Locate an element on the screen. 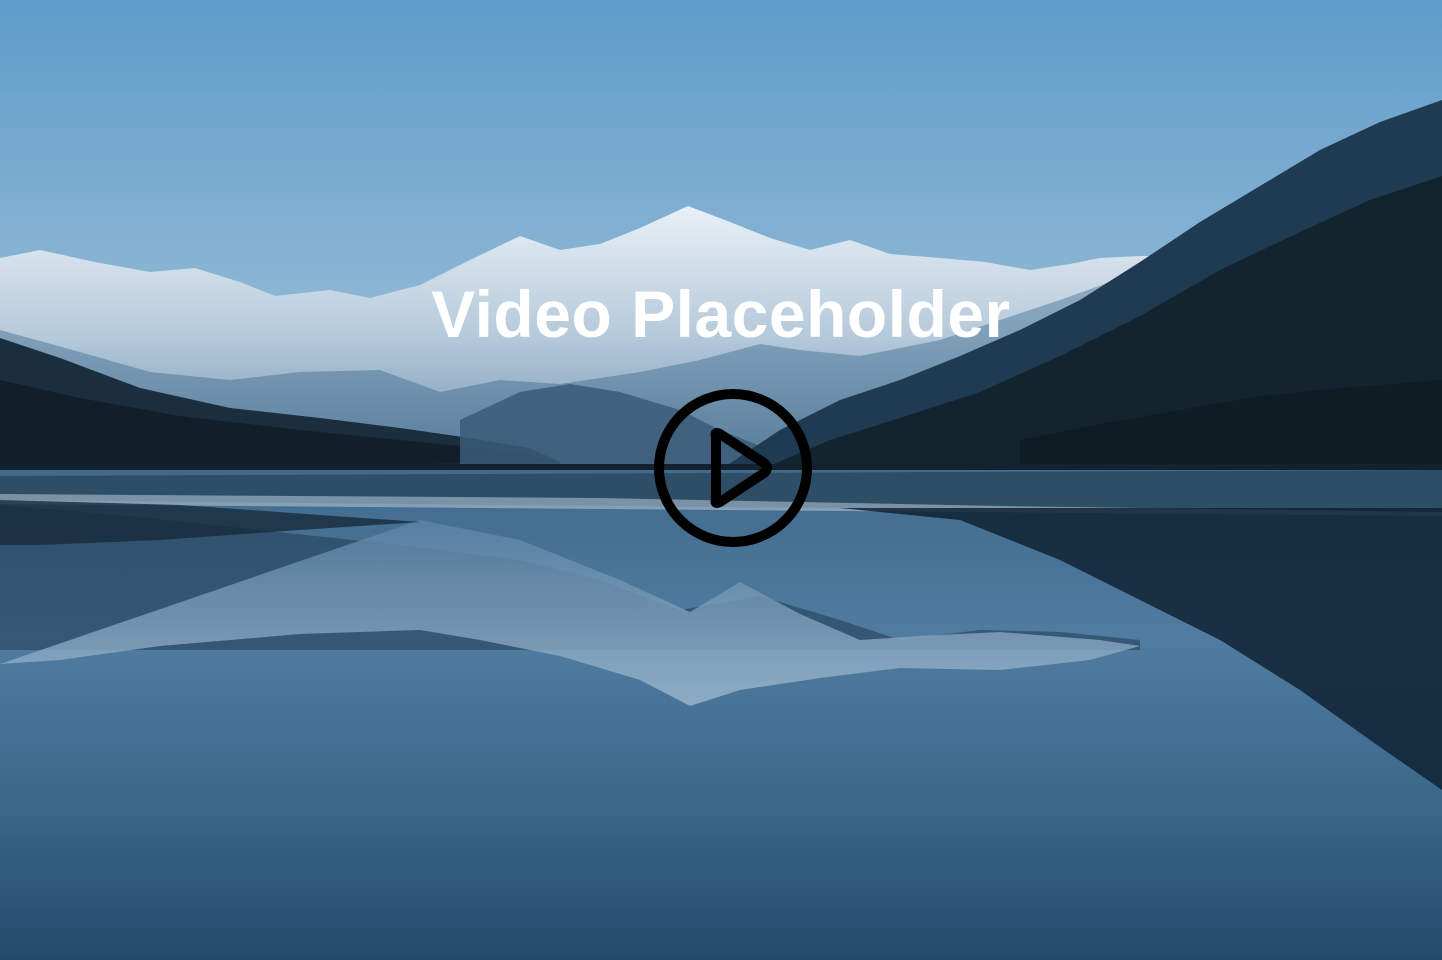 The image size is (1442, 960). play-circle-icon is located at coordinates (733, 468).